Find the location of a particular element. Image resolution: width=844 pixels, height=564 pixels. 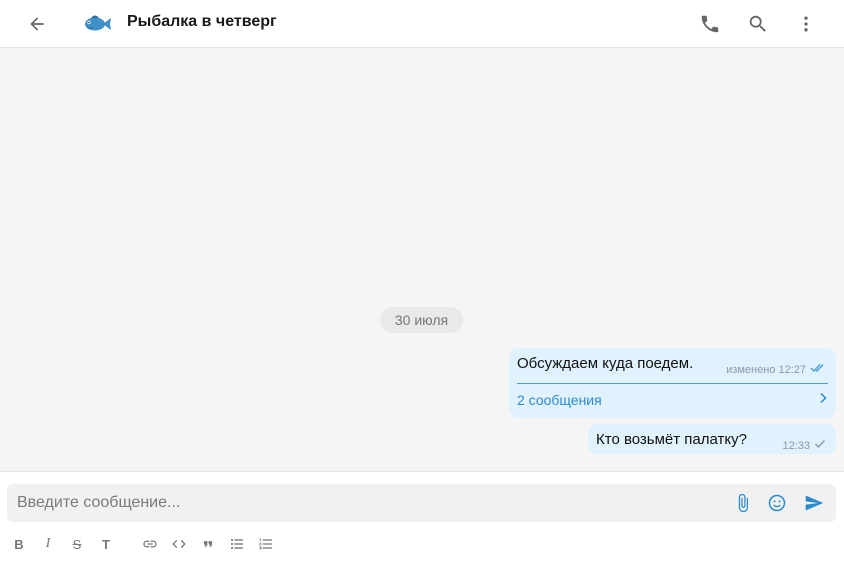

thread-divider is located at coordinates (672, 383).